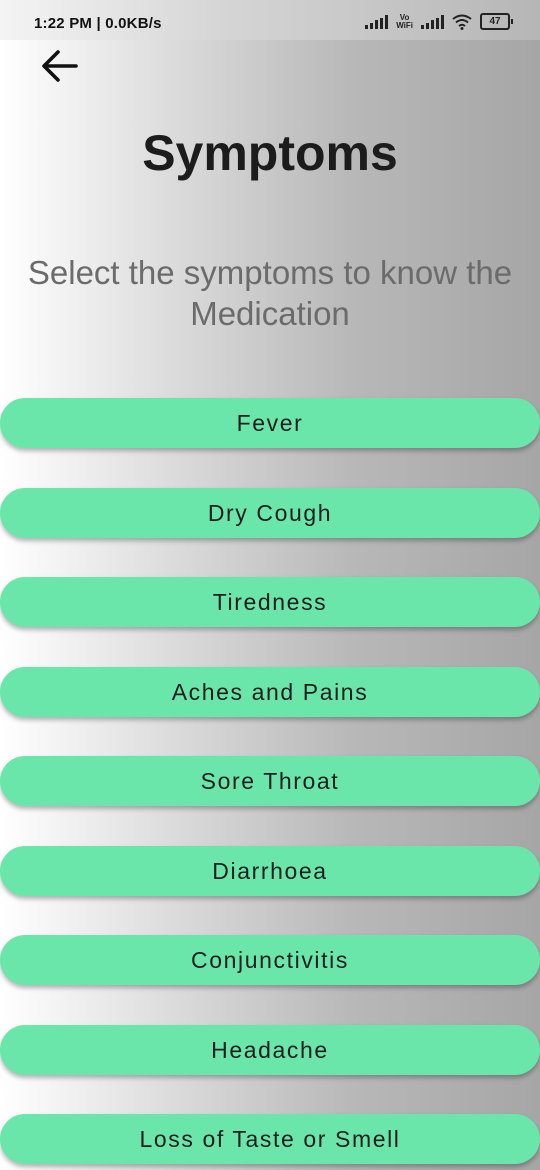  I want to click on status-bar: 1:22 PM | 0.0KB/s Vo WiFi 47, so click(270, 20).